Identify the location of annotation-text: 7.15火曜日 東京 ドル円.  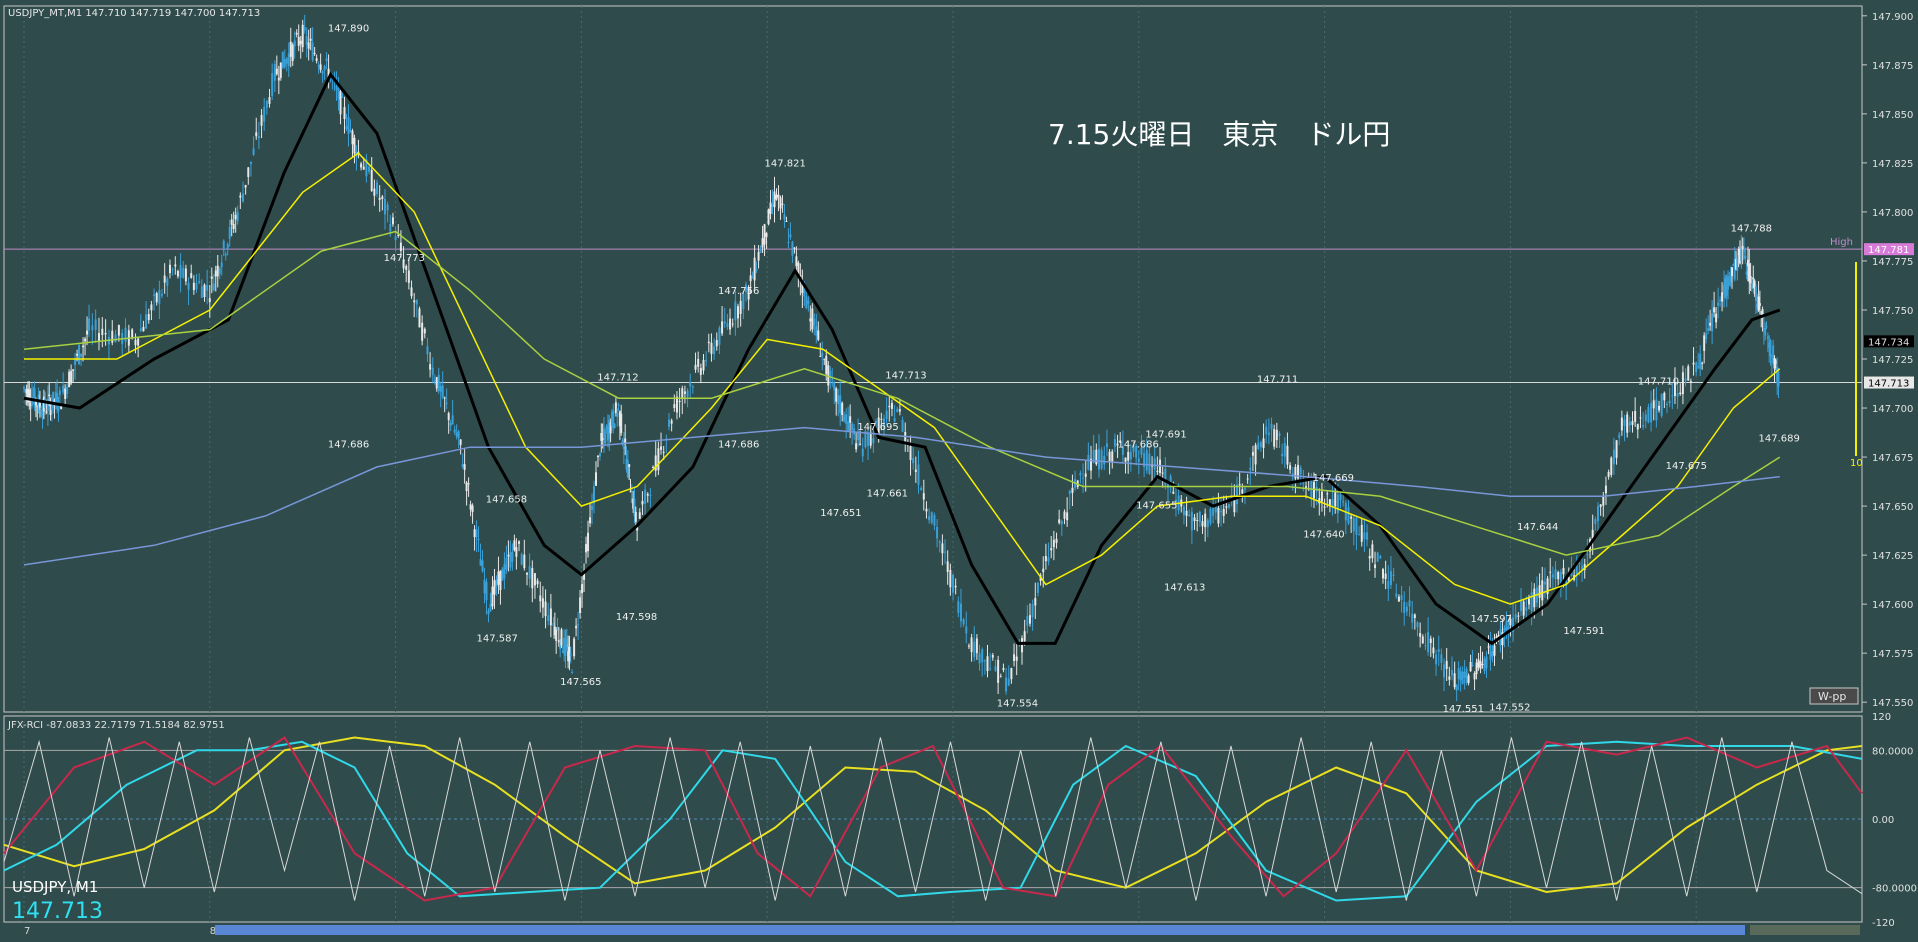
(1219, 134).